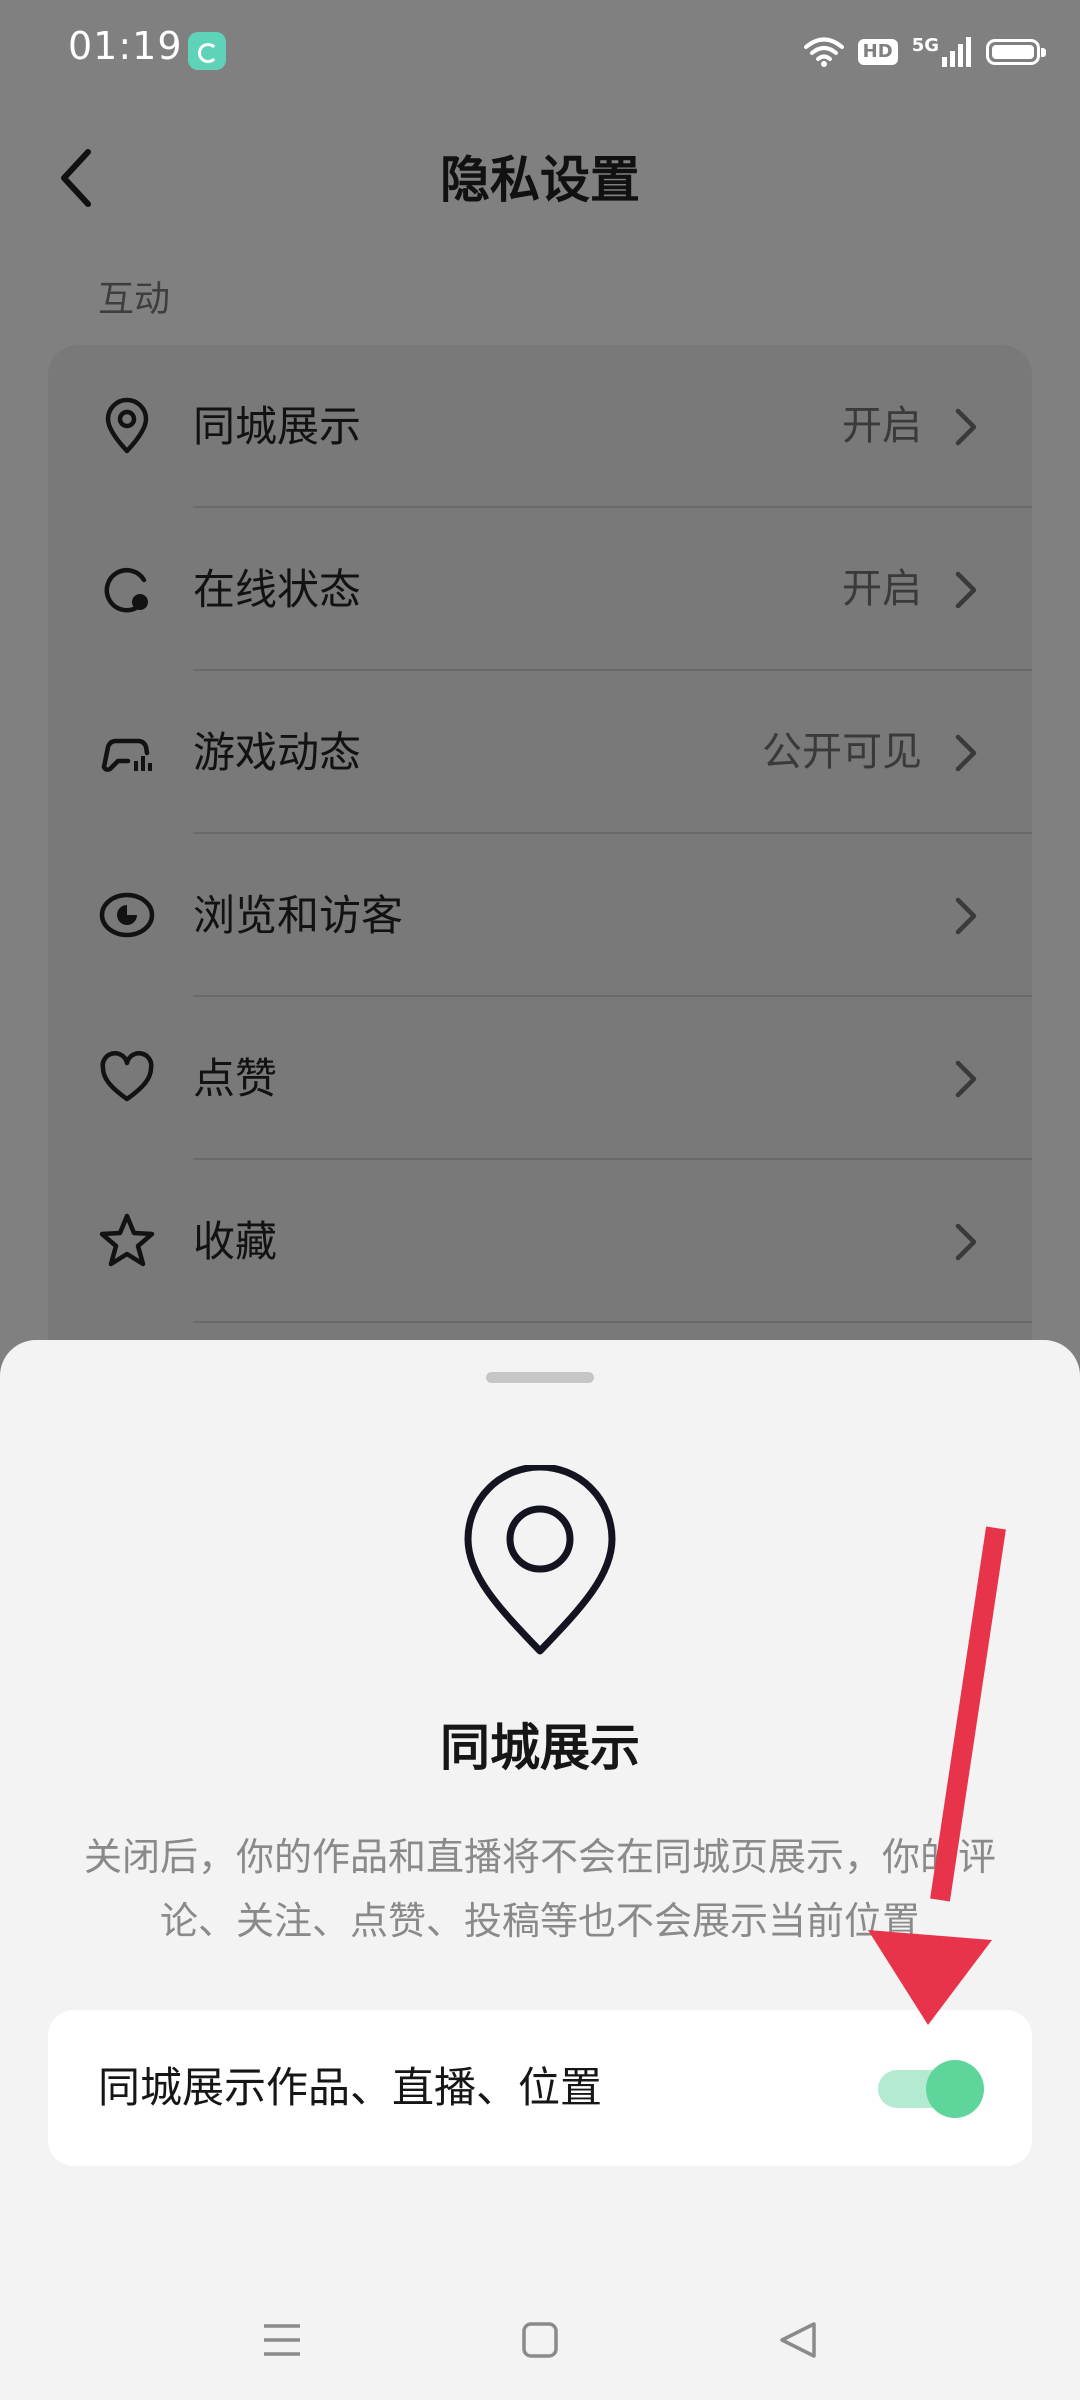  What do you see at coordinates (235, 1241) in the screenshot?
I see `settings-item-label: 收藏` at bounding box center [235, 1241].